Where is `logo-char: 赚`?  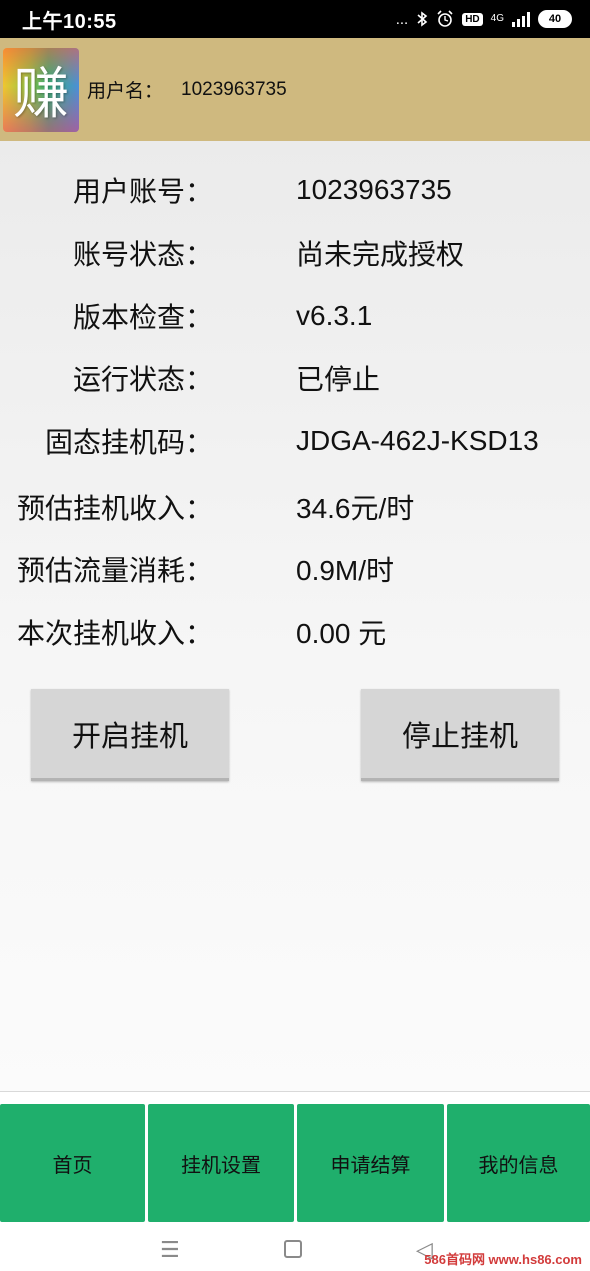
logo-char: 赚 is located at coordinates (41, 94).